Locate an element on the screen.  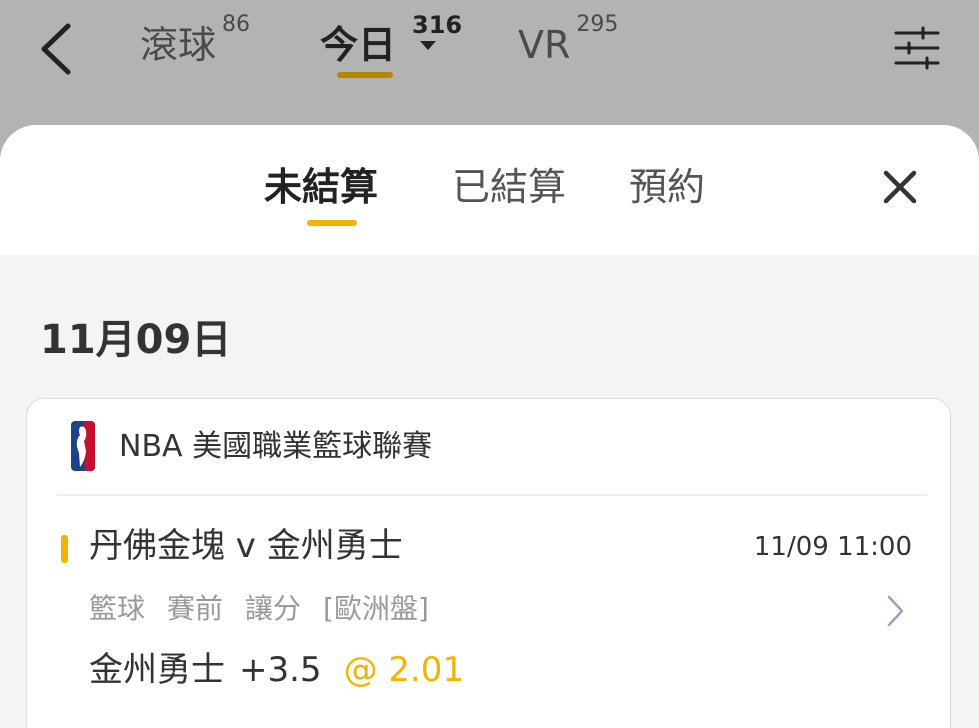
selection-team: 金州勇士 is located at coordinates (157, 670).